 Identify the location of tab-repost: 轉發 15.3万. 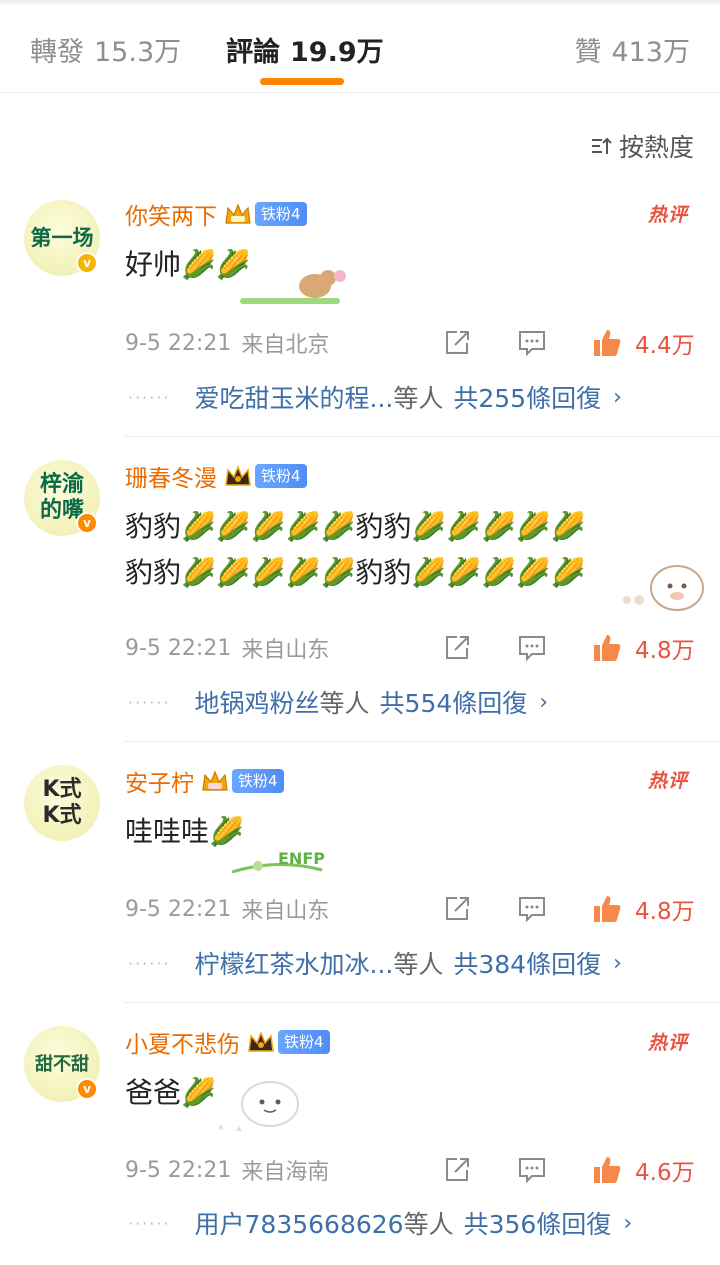
(105, 49).